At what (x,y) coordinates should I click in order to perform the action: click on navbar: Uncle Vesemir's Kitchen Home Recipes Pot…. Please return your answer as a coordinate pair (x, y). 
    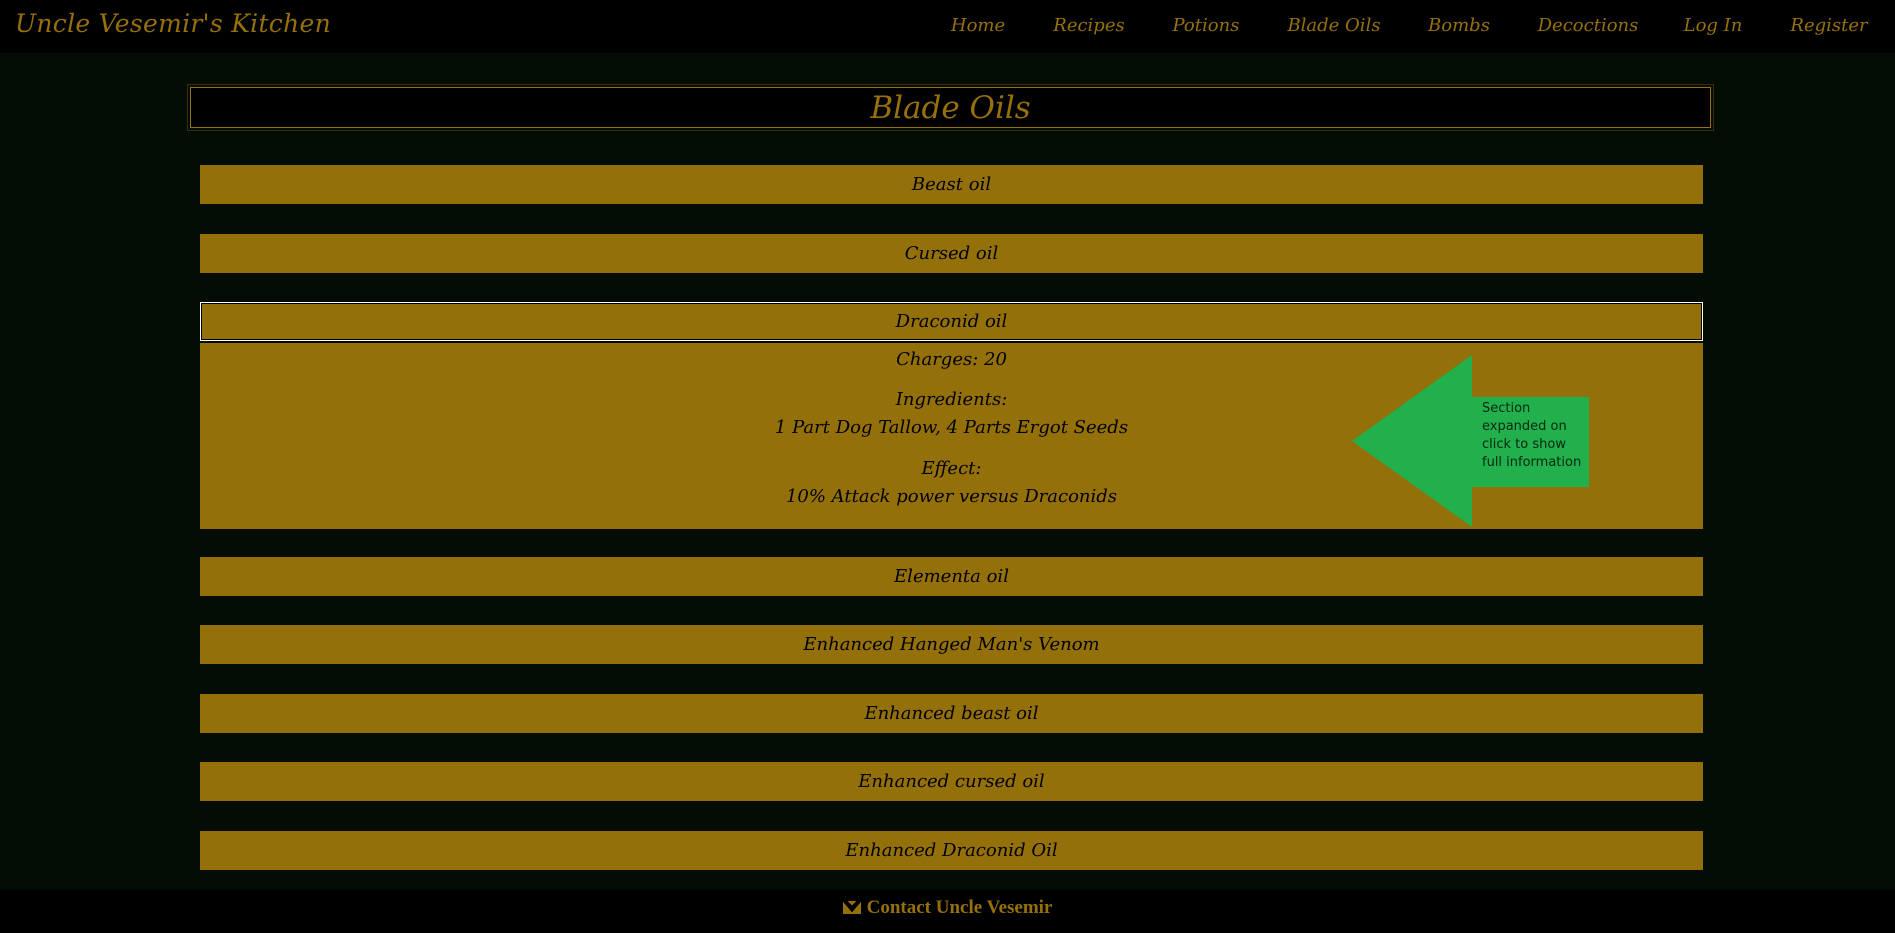
    Looking at the image, I should click on (947, 26).